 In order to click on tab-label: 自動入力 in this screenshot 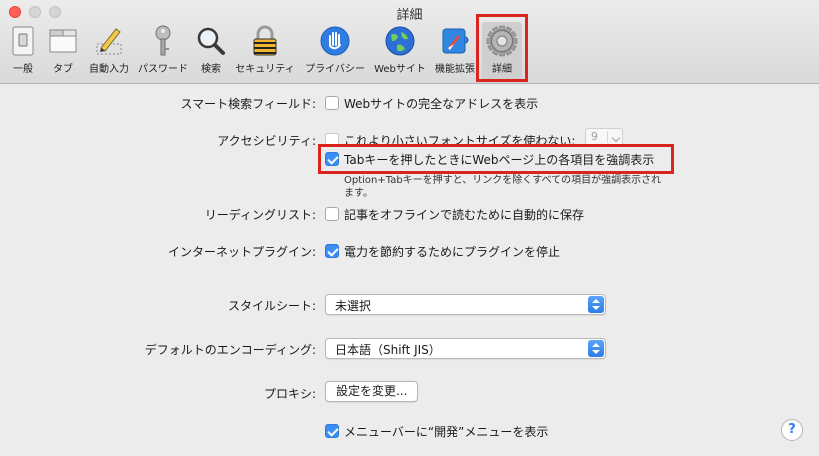, I will do `click(109, 69)`.